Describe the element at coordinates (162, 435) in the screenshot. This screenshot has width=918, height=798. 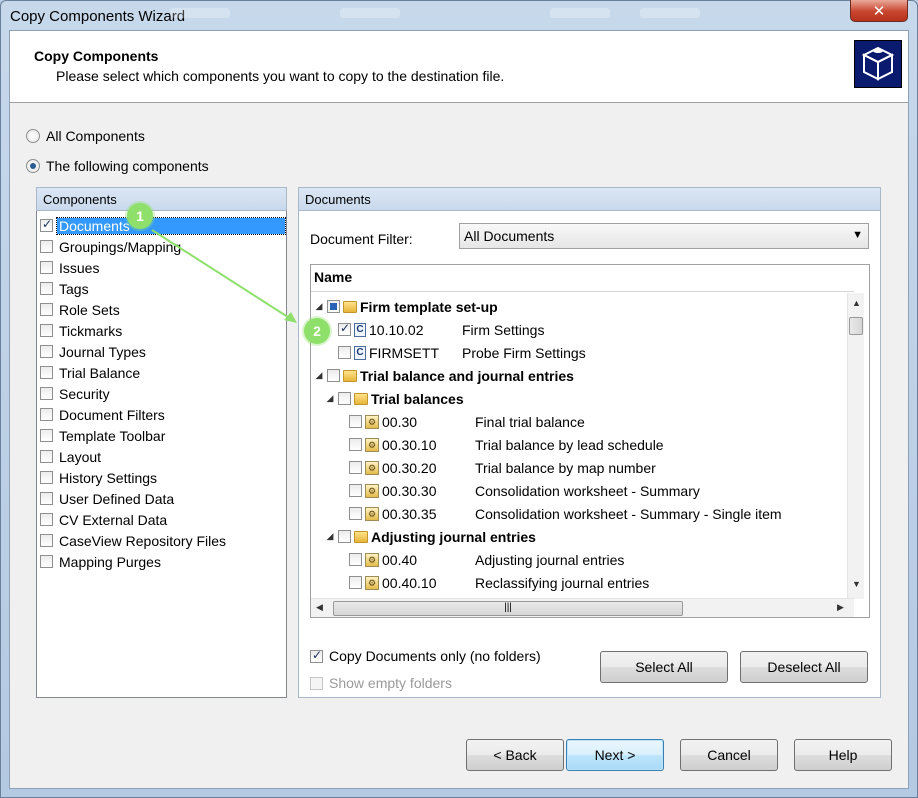
I see `component-item: Template Toolbar` at that location.